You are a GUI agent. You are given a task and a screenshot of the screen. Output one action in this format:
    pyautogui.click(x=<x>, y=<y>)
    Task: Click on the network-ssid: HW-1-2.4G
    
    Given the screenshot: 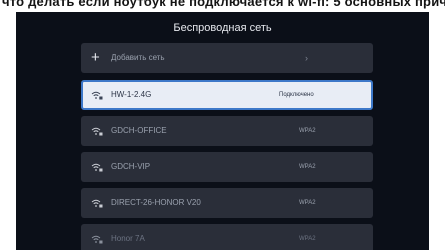 What is the action you would take?
    pyautogui.click(x=131, y=94)
    